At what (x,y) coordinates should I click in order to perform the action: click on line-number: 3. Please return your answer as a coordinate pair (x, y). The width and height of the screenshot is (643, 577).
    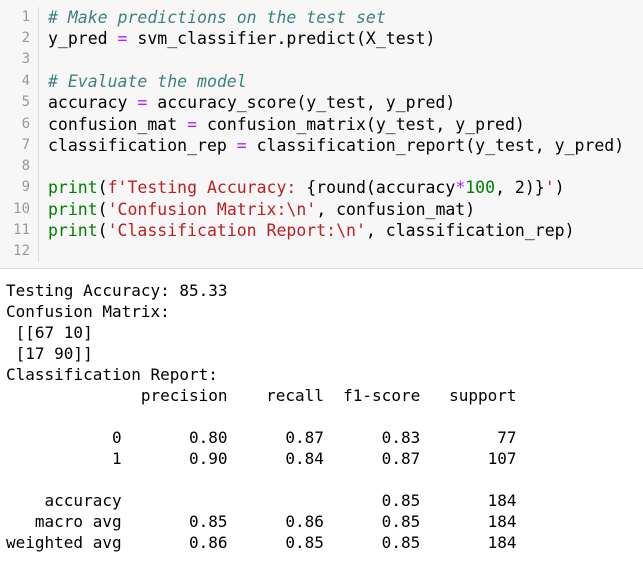
    Looking at the image, I should click on (25, 59).